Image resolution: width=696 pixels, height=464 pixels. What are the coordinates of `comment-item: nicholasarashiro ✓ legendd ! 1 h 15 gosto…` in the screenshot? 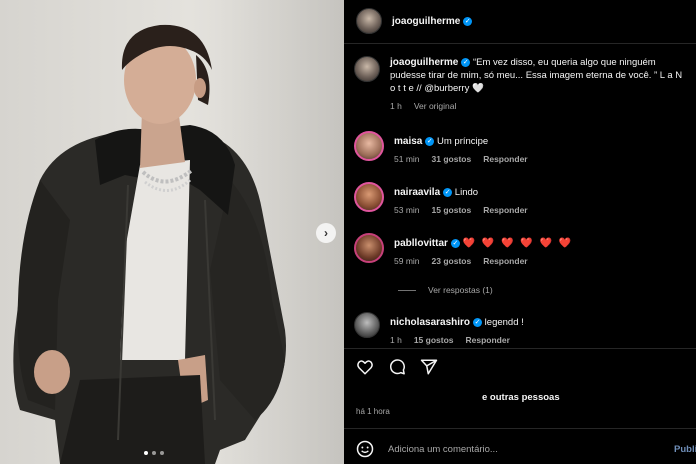 It's located at (522, 329).